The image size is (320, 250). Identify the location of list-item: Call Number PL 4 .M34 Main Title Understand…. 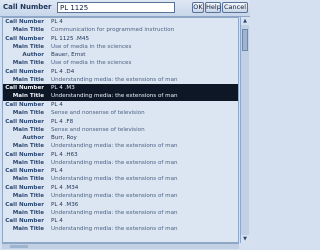
(120, 192).